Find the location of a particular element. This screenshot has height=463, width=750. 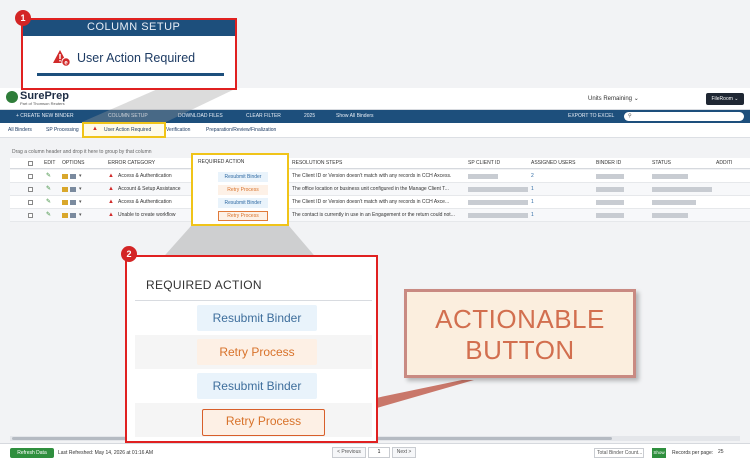

tab-user-action-required-label: User Action Required is located at coordinates (128, 130).